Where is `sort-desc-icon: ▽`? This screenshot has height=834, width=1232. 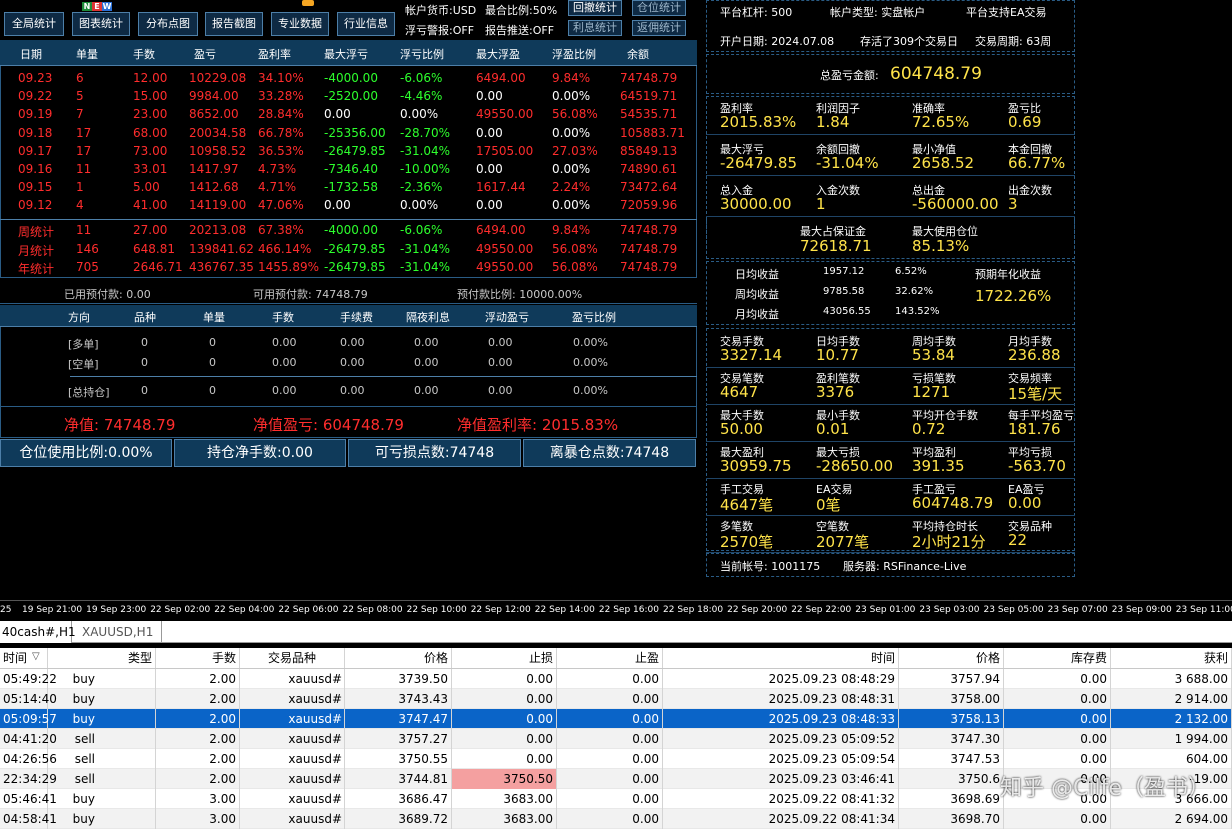
sort-desc-icon: ▽ is located at coordinates (36, 656).